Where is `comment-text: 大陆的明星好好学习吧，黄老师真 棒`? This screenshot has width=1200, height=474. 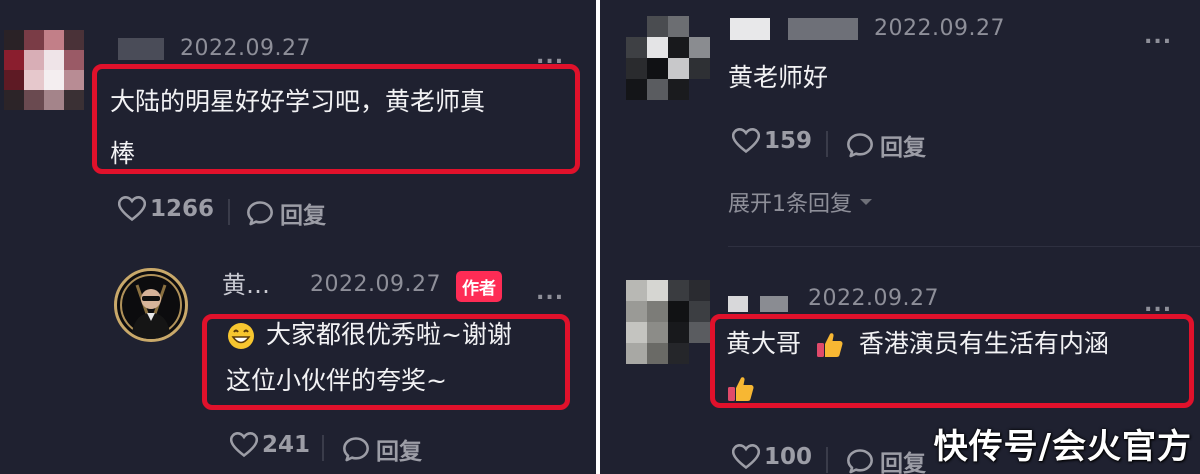
comment-text: 大陆的明星好好学习吧，黄老师真 棒 is located at coordinates (340, 128).